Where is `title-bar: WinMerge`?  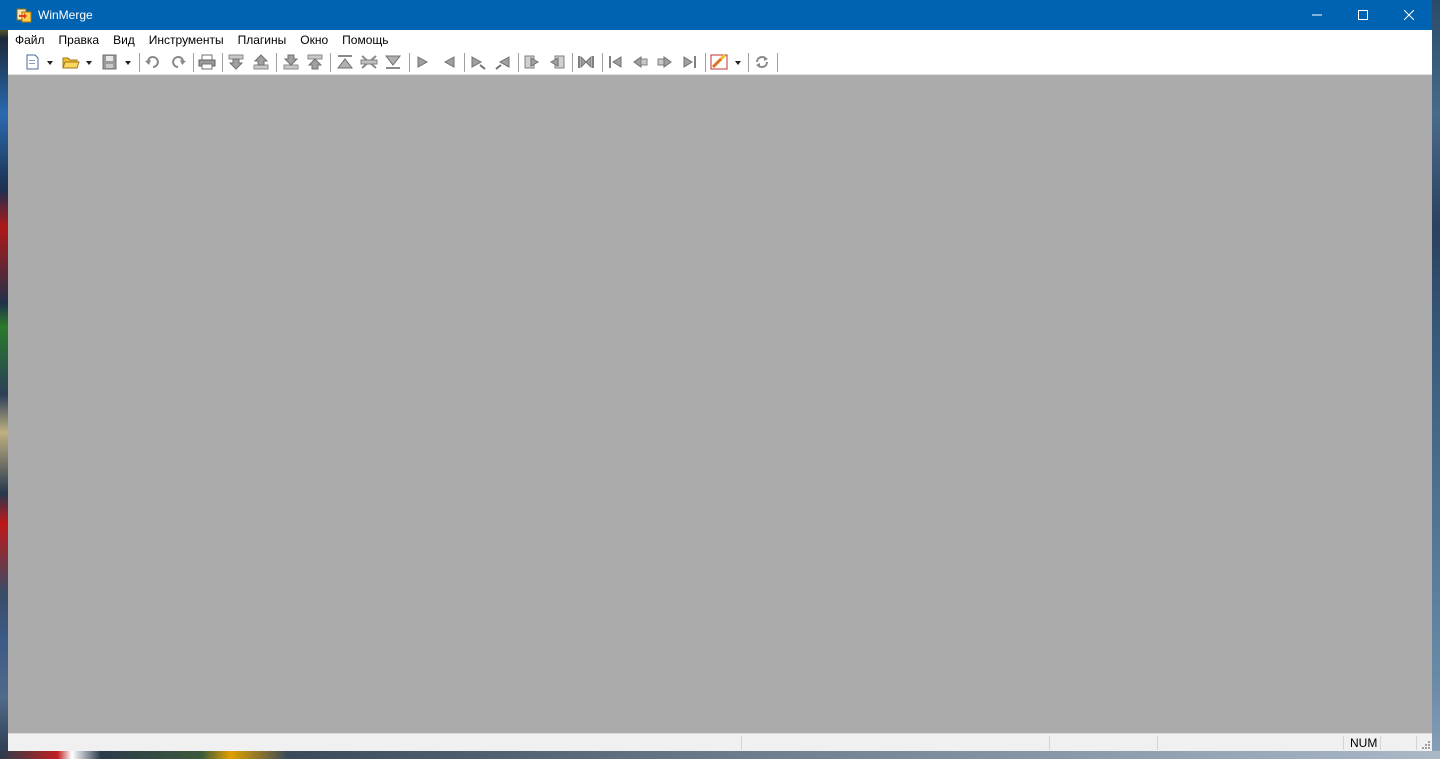
title-bar: WinMerge is located at coordinates (716, 15).